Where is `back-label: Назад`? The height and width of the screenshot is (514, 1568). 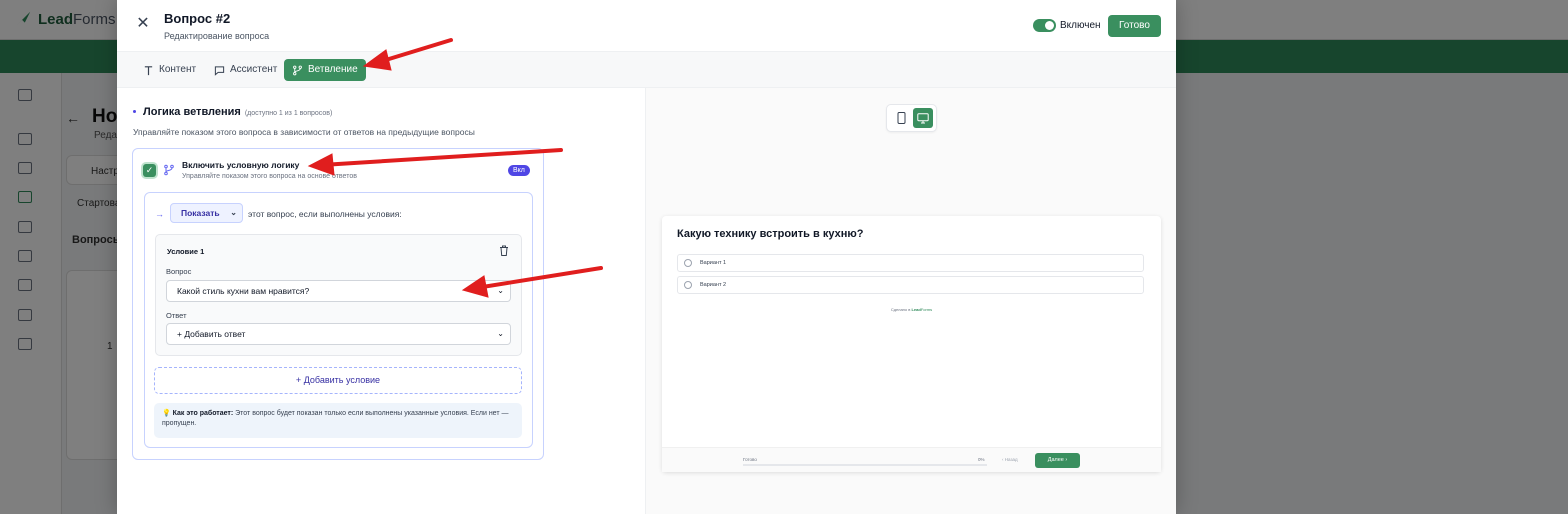
back-label: Назад is located at coordinates (1011, 459).